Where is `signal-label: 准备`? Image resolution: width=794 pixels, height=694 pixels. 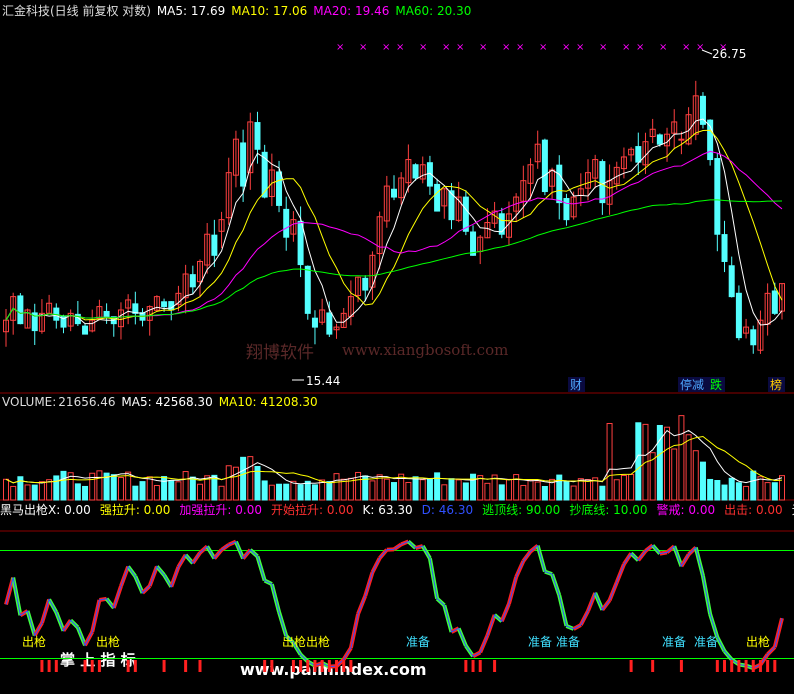 signal-label: 准备 is located at coordinates (418, 642).